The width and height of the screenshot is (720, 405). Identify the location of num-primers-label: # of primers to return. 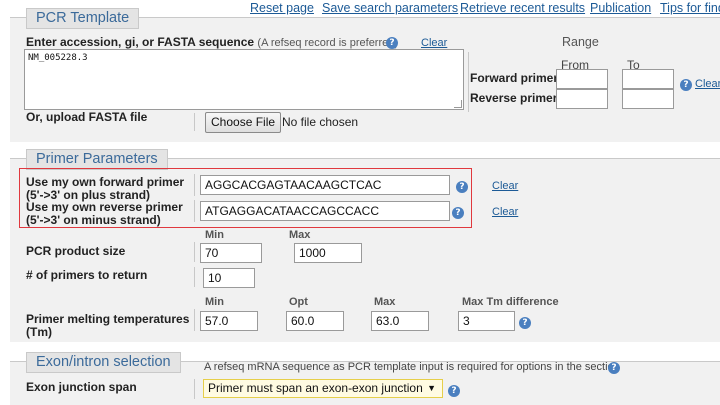
(87, 275).